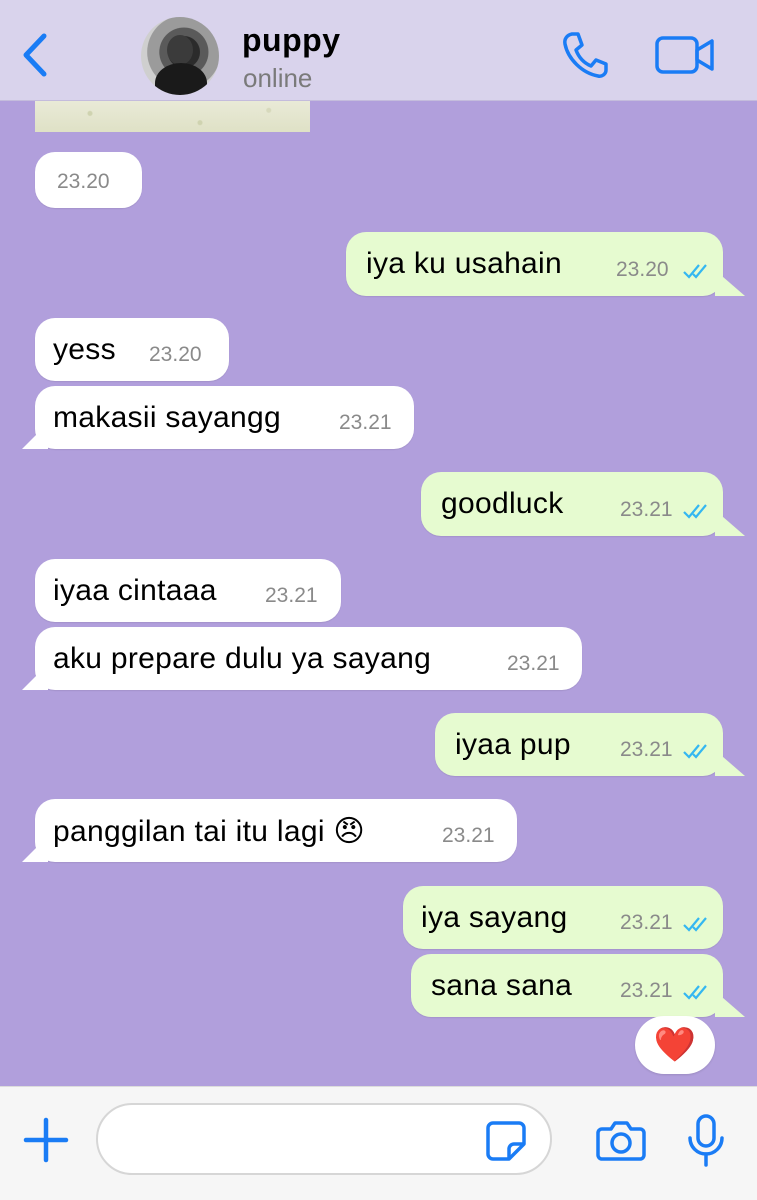  What do you see at coordinates (579, 744) in the screenshot?
I see `message-outgoing: iyaa pup 23.21` at bounding box center [579, 744].